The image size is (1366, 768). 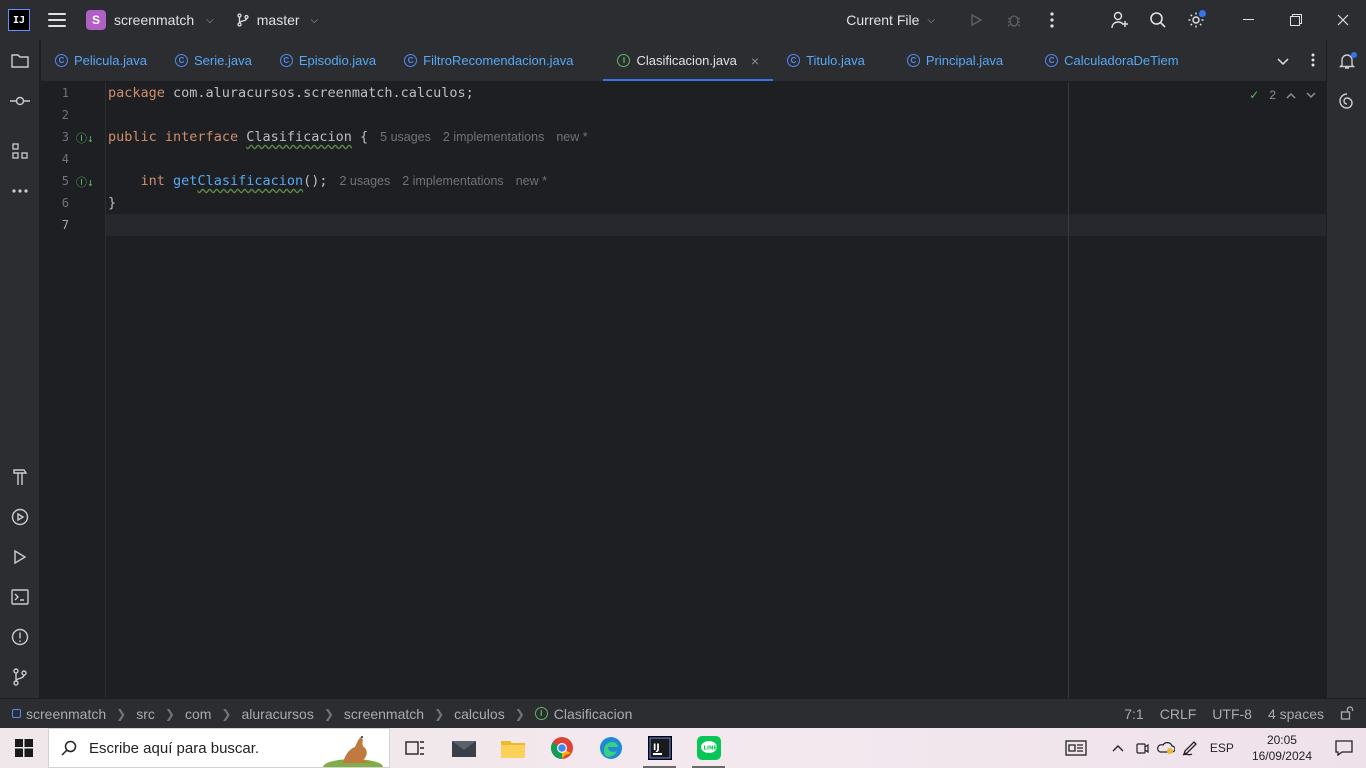 What do you see at coordinates (890, 20) in the screenshot?
I see `run-configuration-selector: Current File ⌵` at bounding box center [890, 20].